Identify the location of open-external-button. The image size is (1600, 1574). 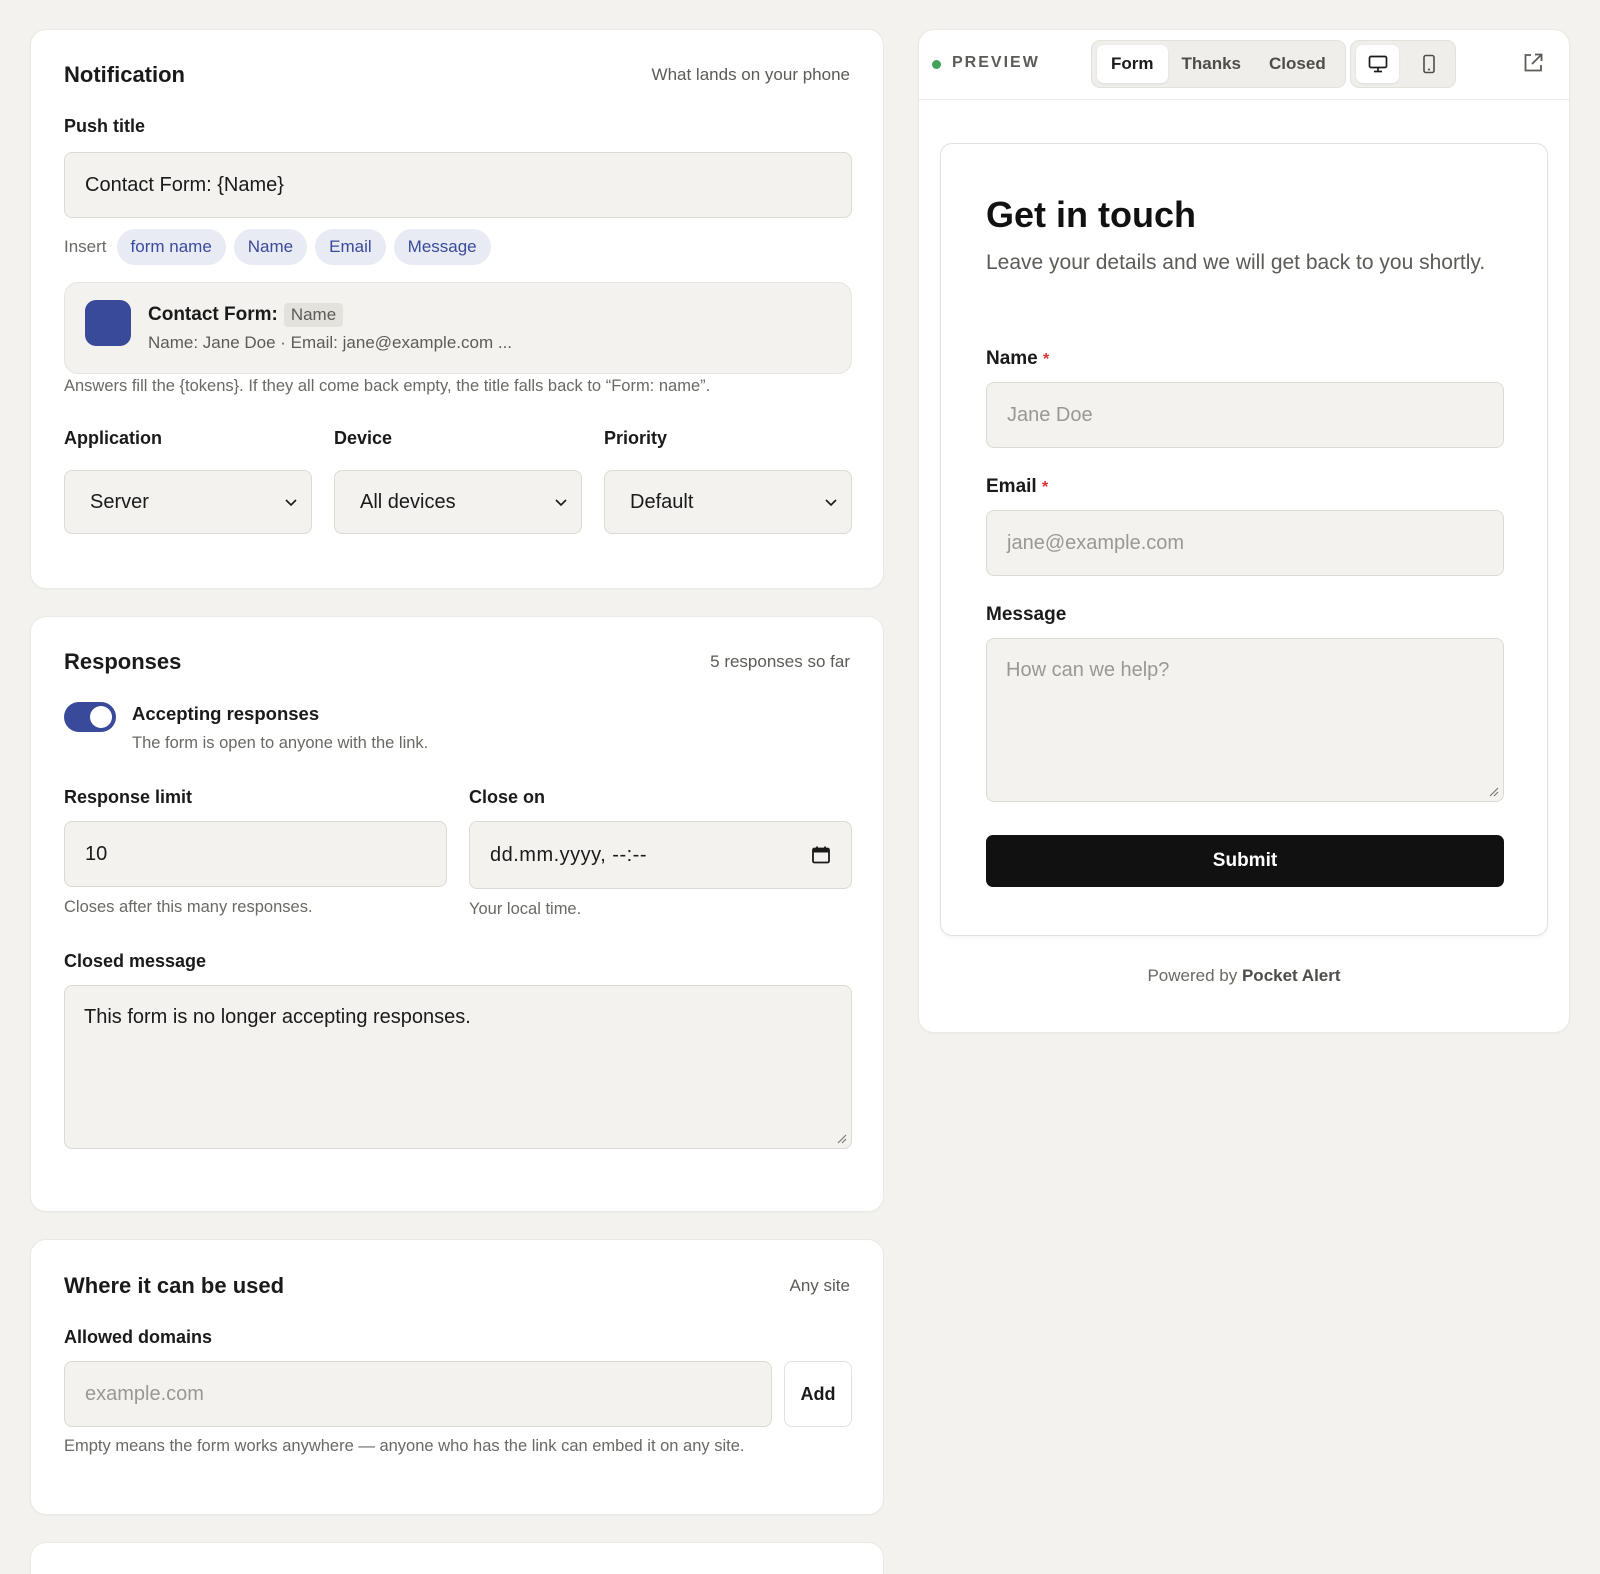
(1534, 64).